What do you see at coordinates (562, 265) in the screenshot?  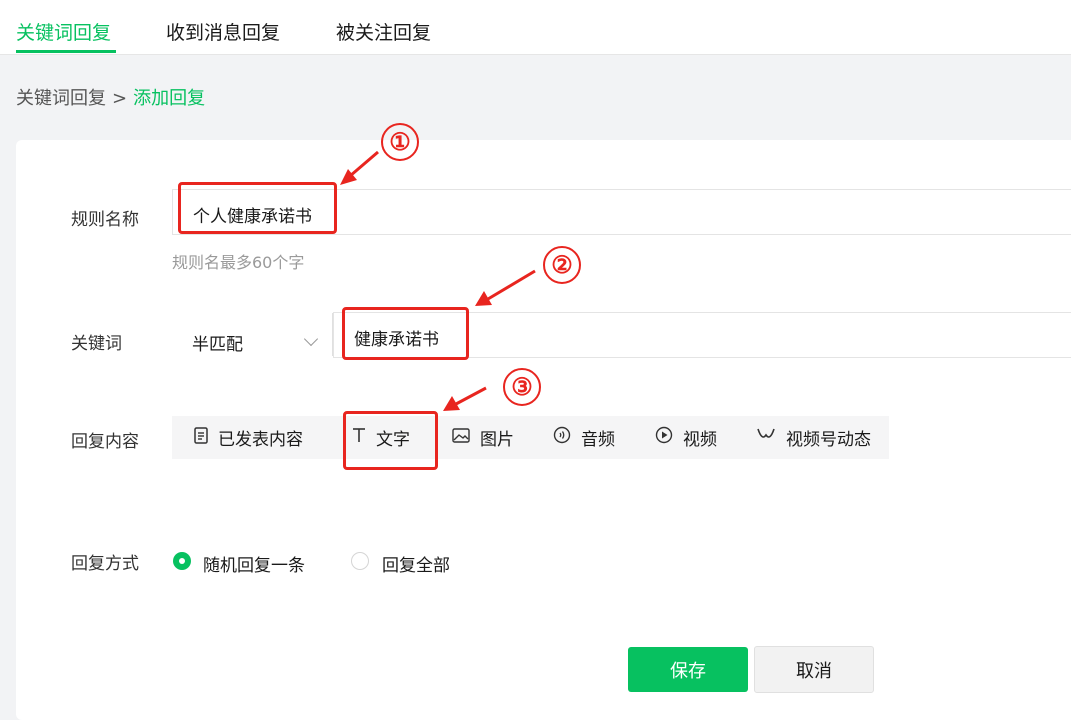 I see `annotation-number-2: ②` at bounding box center [562, 265].